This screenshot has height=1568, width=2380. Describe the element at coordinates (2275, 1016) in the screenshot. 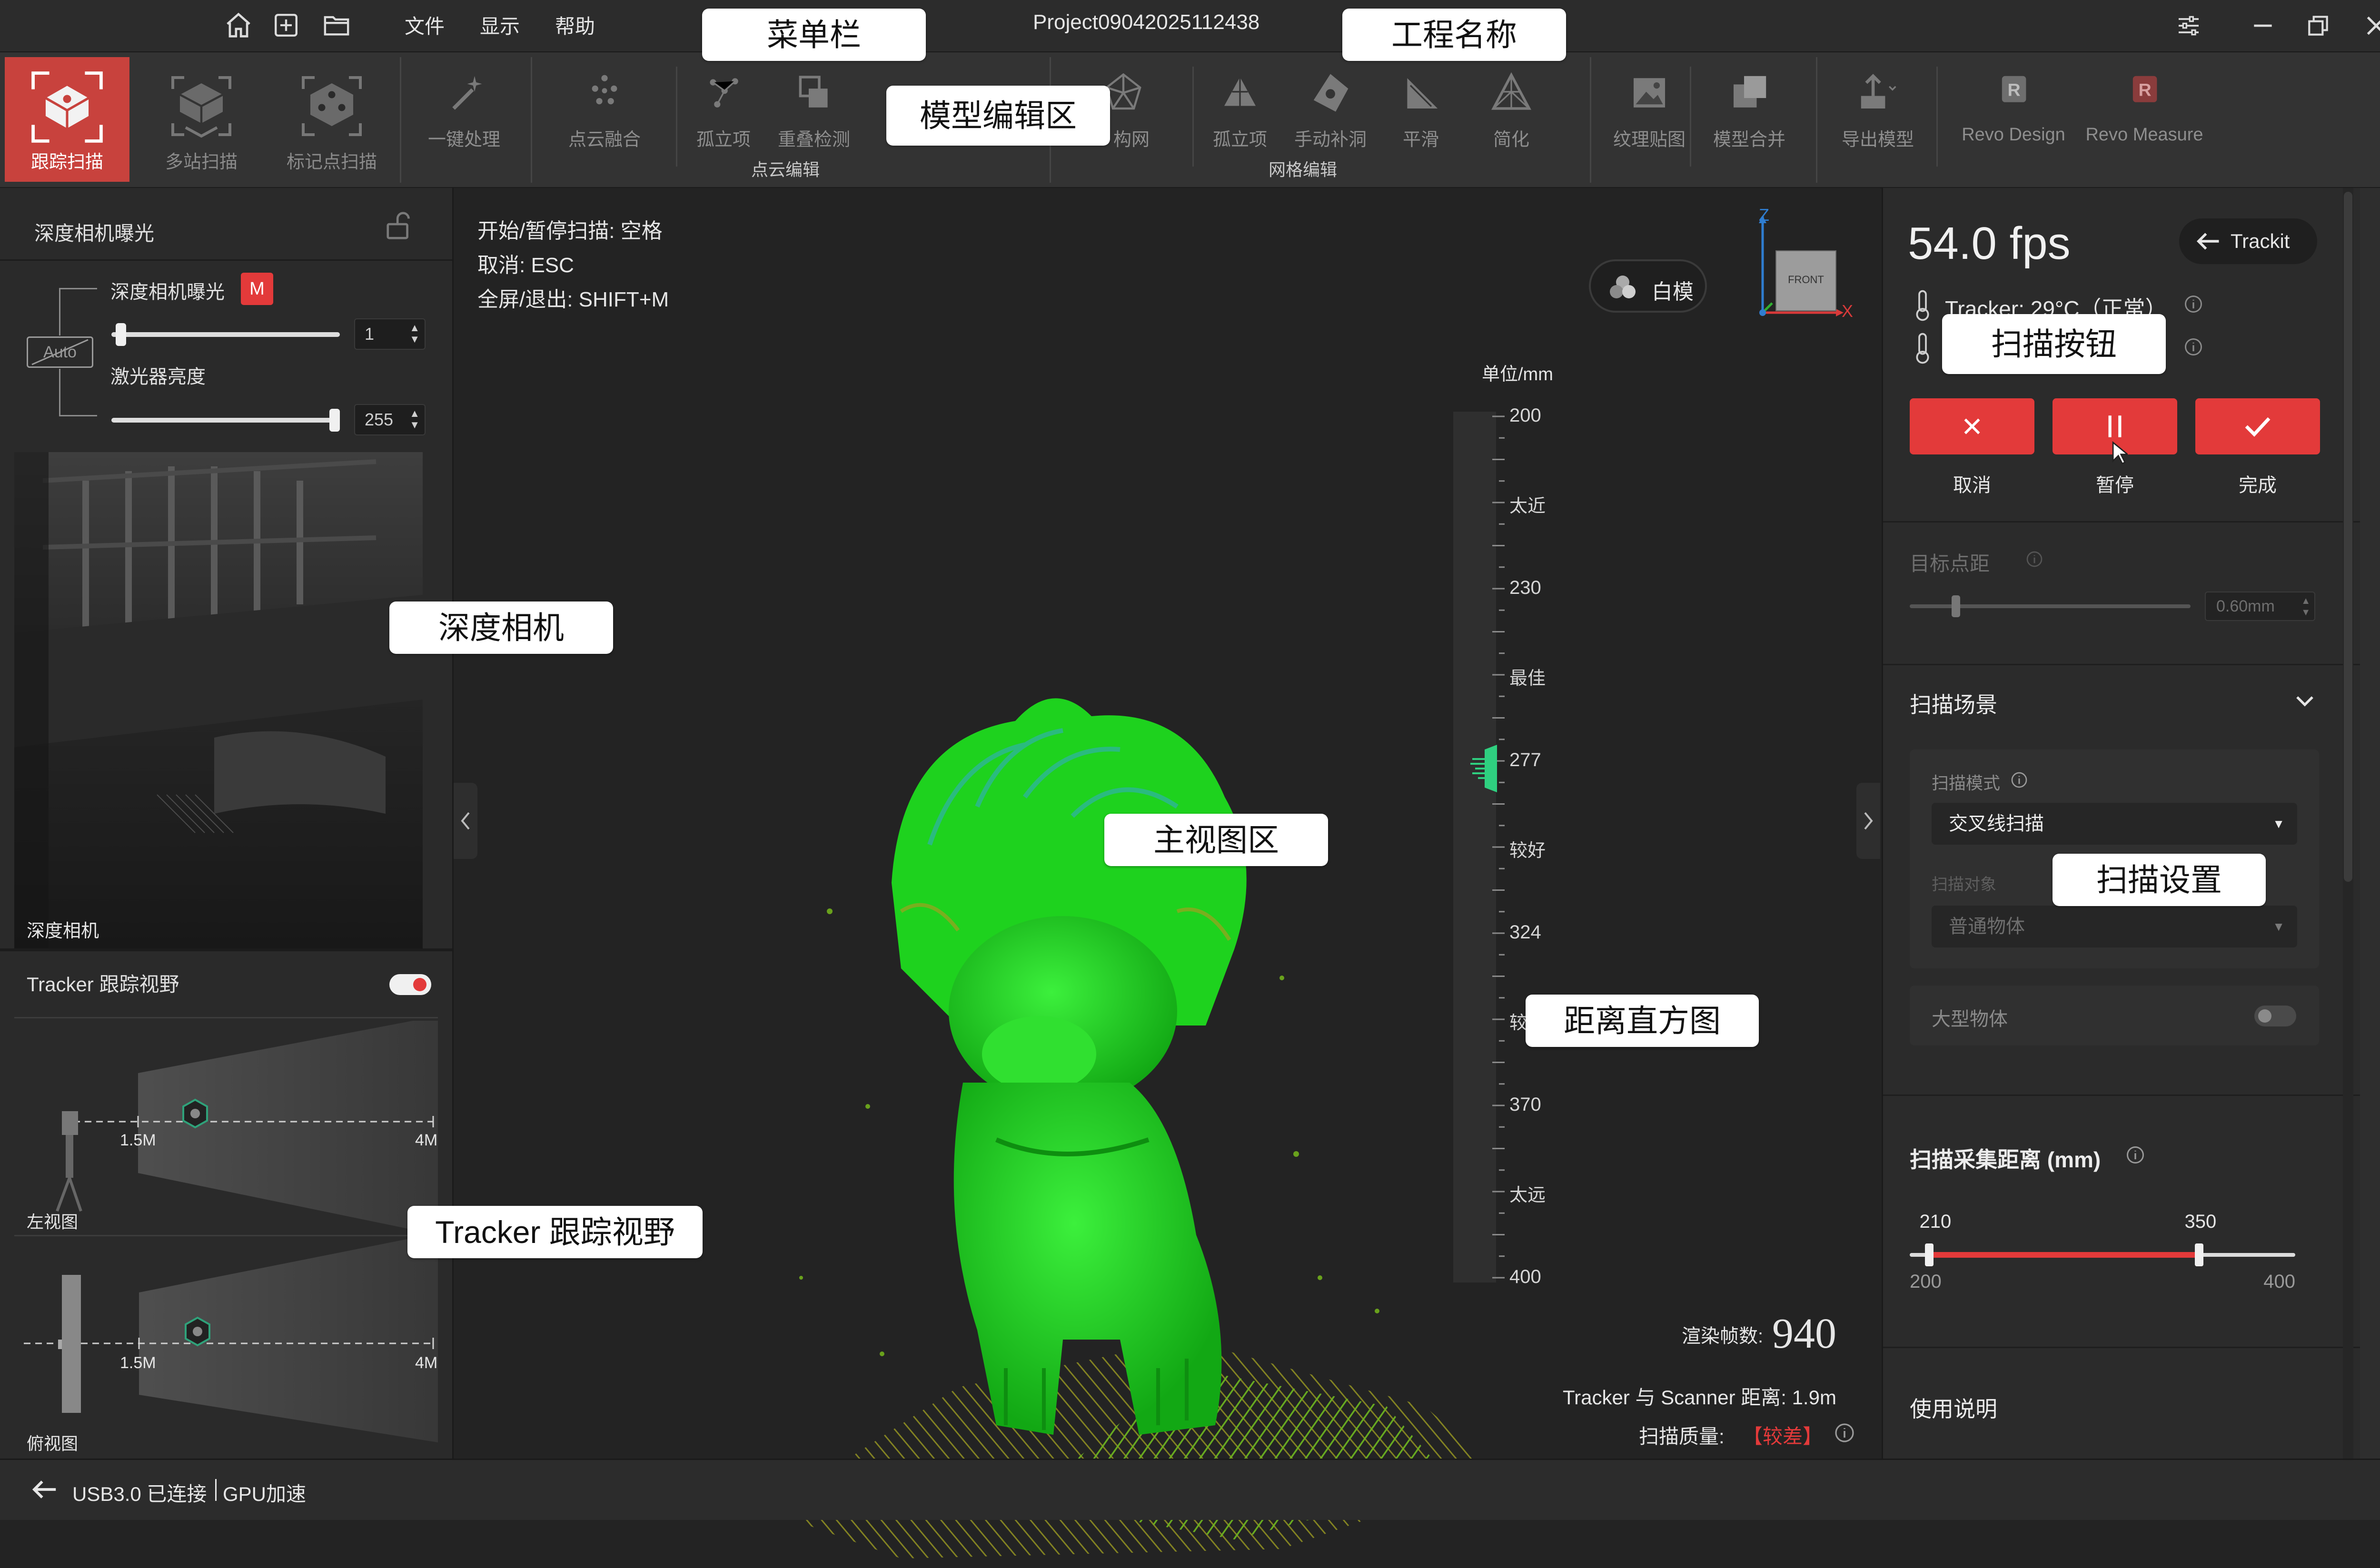

I see `large-object-toggle` at that location.